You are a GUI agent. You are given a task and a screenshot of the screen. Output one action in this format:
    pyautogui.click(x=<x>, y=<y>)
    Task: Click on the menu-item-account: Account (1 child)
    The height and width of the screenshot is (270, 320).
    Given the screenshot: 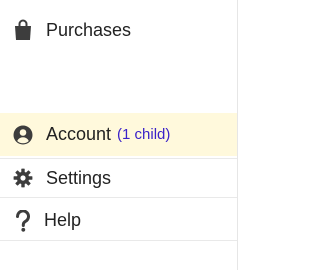 What is the action you would take?
    pyautogui.click(x=118, y=134)
    